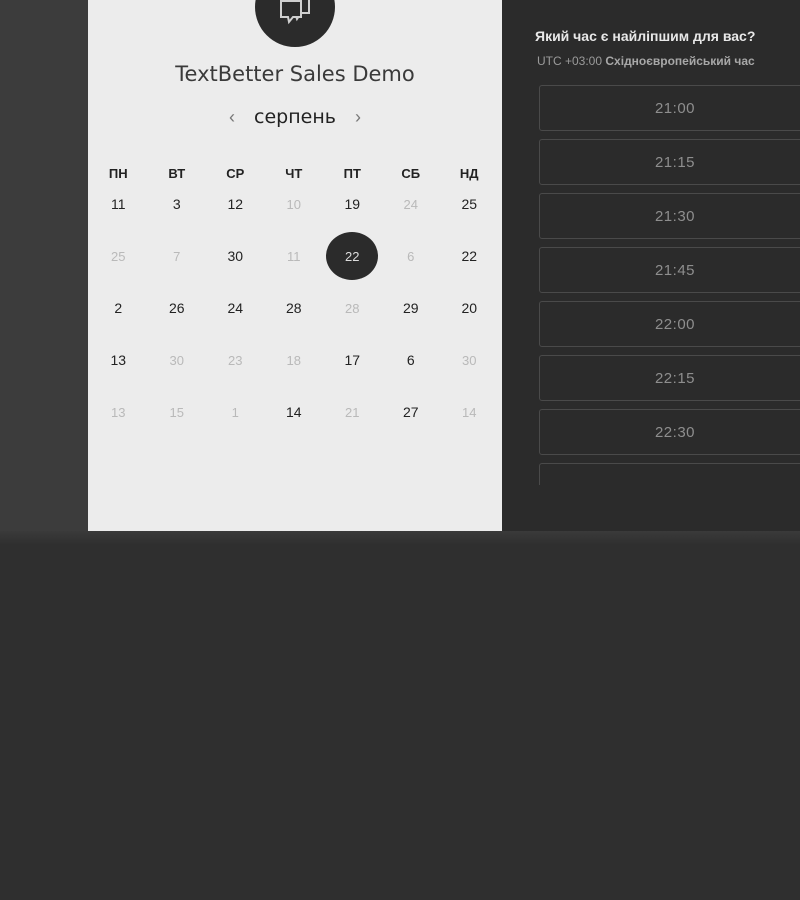 This screenshot has width=800, height=900. What do you see at coordinates (400, 538) in the screenshot?
I see `card-shadow` at bounding box center [400, 538].